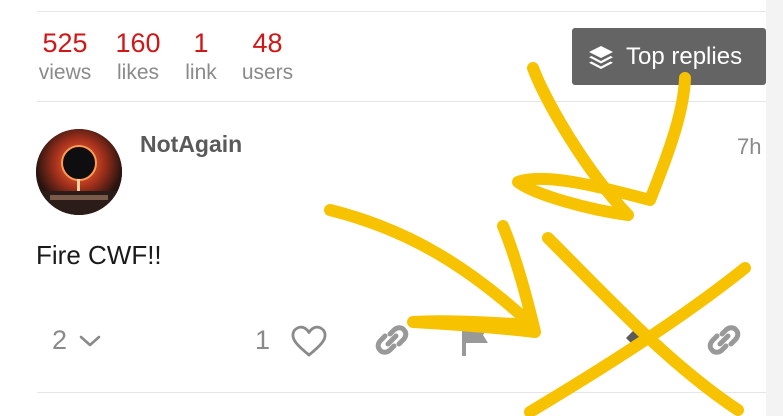 The height and width of the screenshot is (416, 783). I want to click on reply-count: 2, so click(60, 340).